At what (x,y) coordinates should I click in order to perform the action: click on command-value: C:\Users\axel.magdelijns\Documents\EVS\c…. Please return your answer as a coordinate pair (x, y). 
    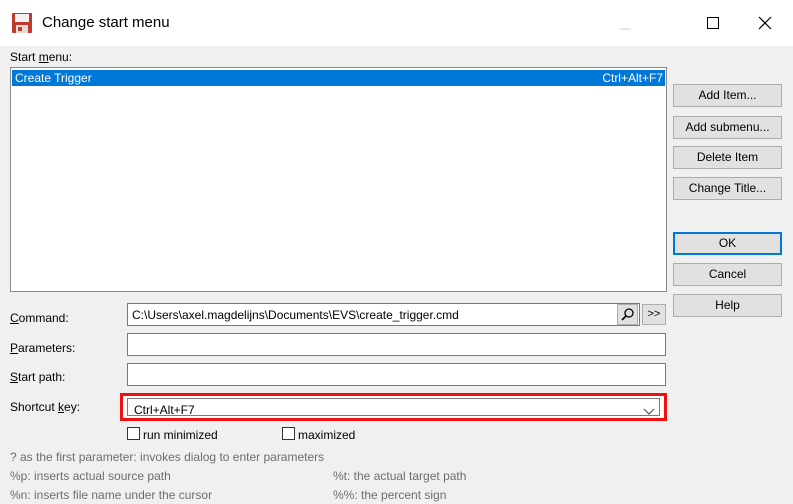
    Looking at the image, I should click on (295, 315).